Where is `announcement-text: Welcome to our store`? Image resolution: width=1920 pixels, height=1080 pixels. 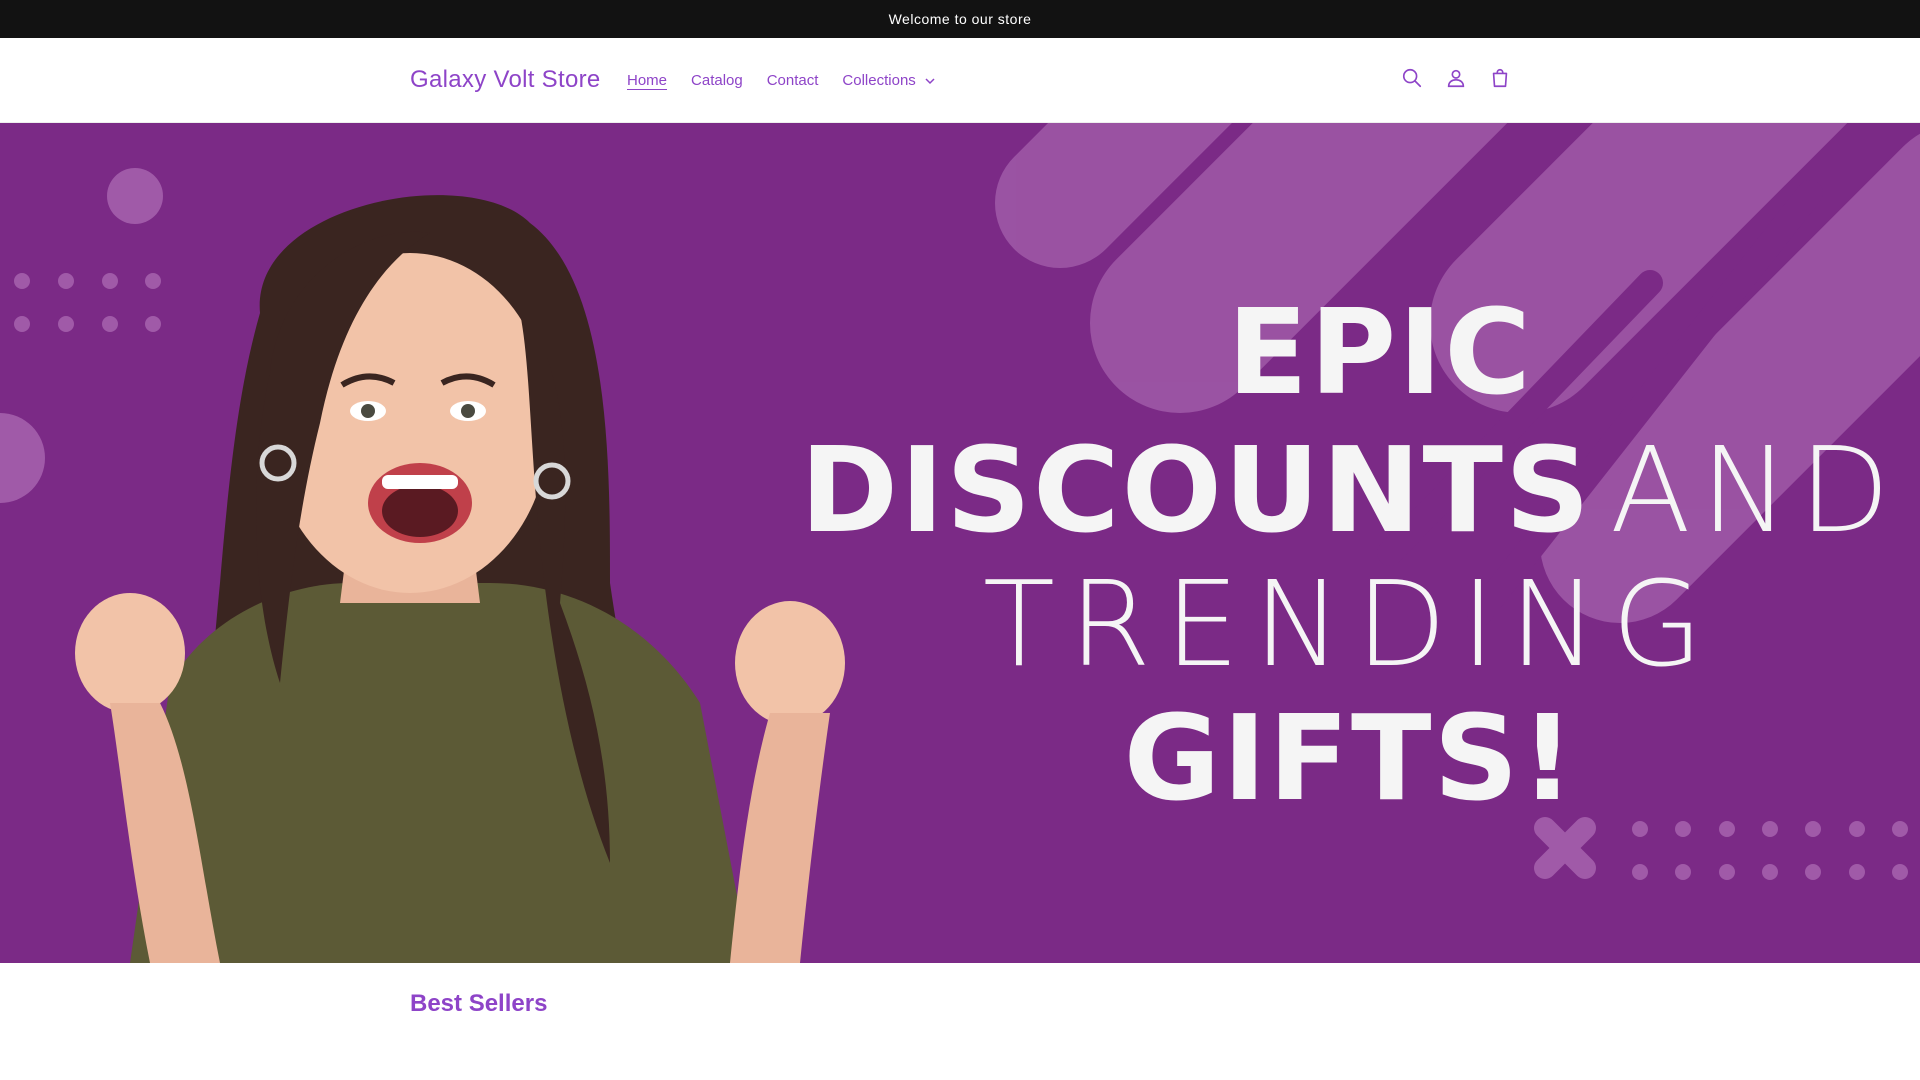
announcement-text: Welcome to our store is located at coordinates (960, 19).